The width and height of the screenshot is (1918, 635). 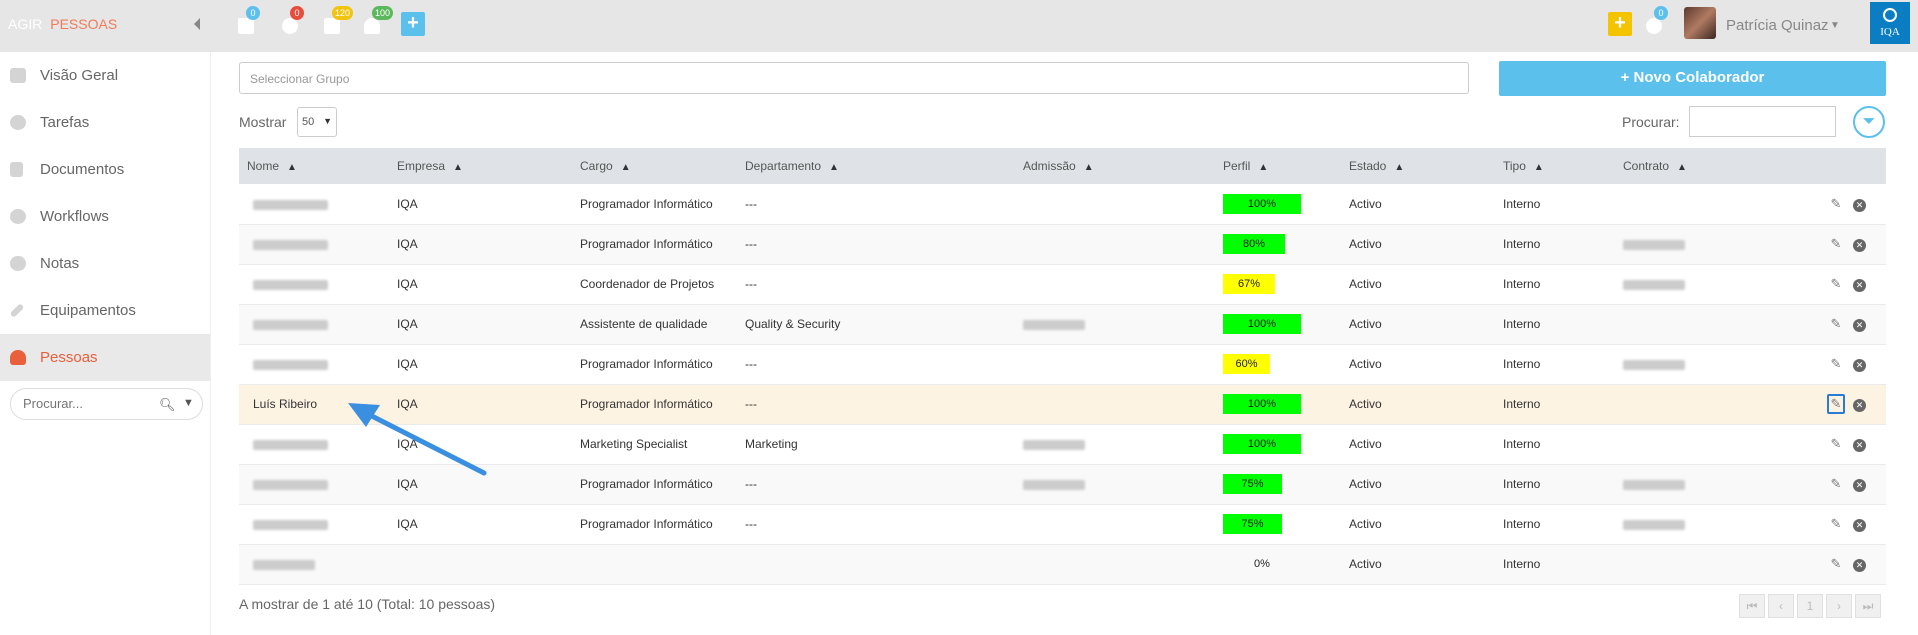 What do you see at coordinates (654, 166) in the screenshot?
I see `column-header-cargo: Cargo ▲` at bounding box center [654, 166].